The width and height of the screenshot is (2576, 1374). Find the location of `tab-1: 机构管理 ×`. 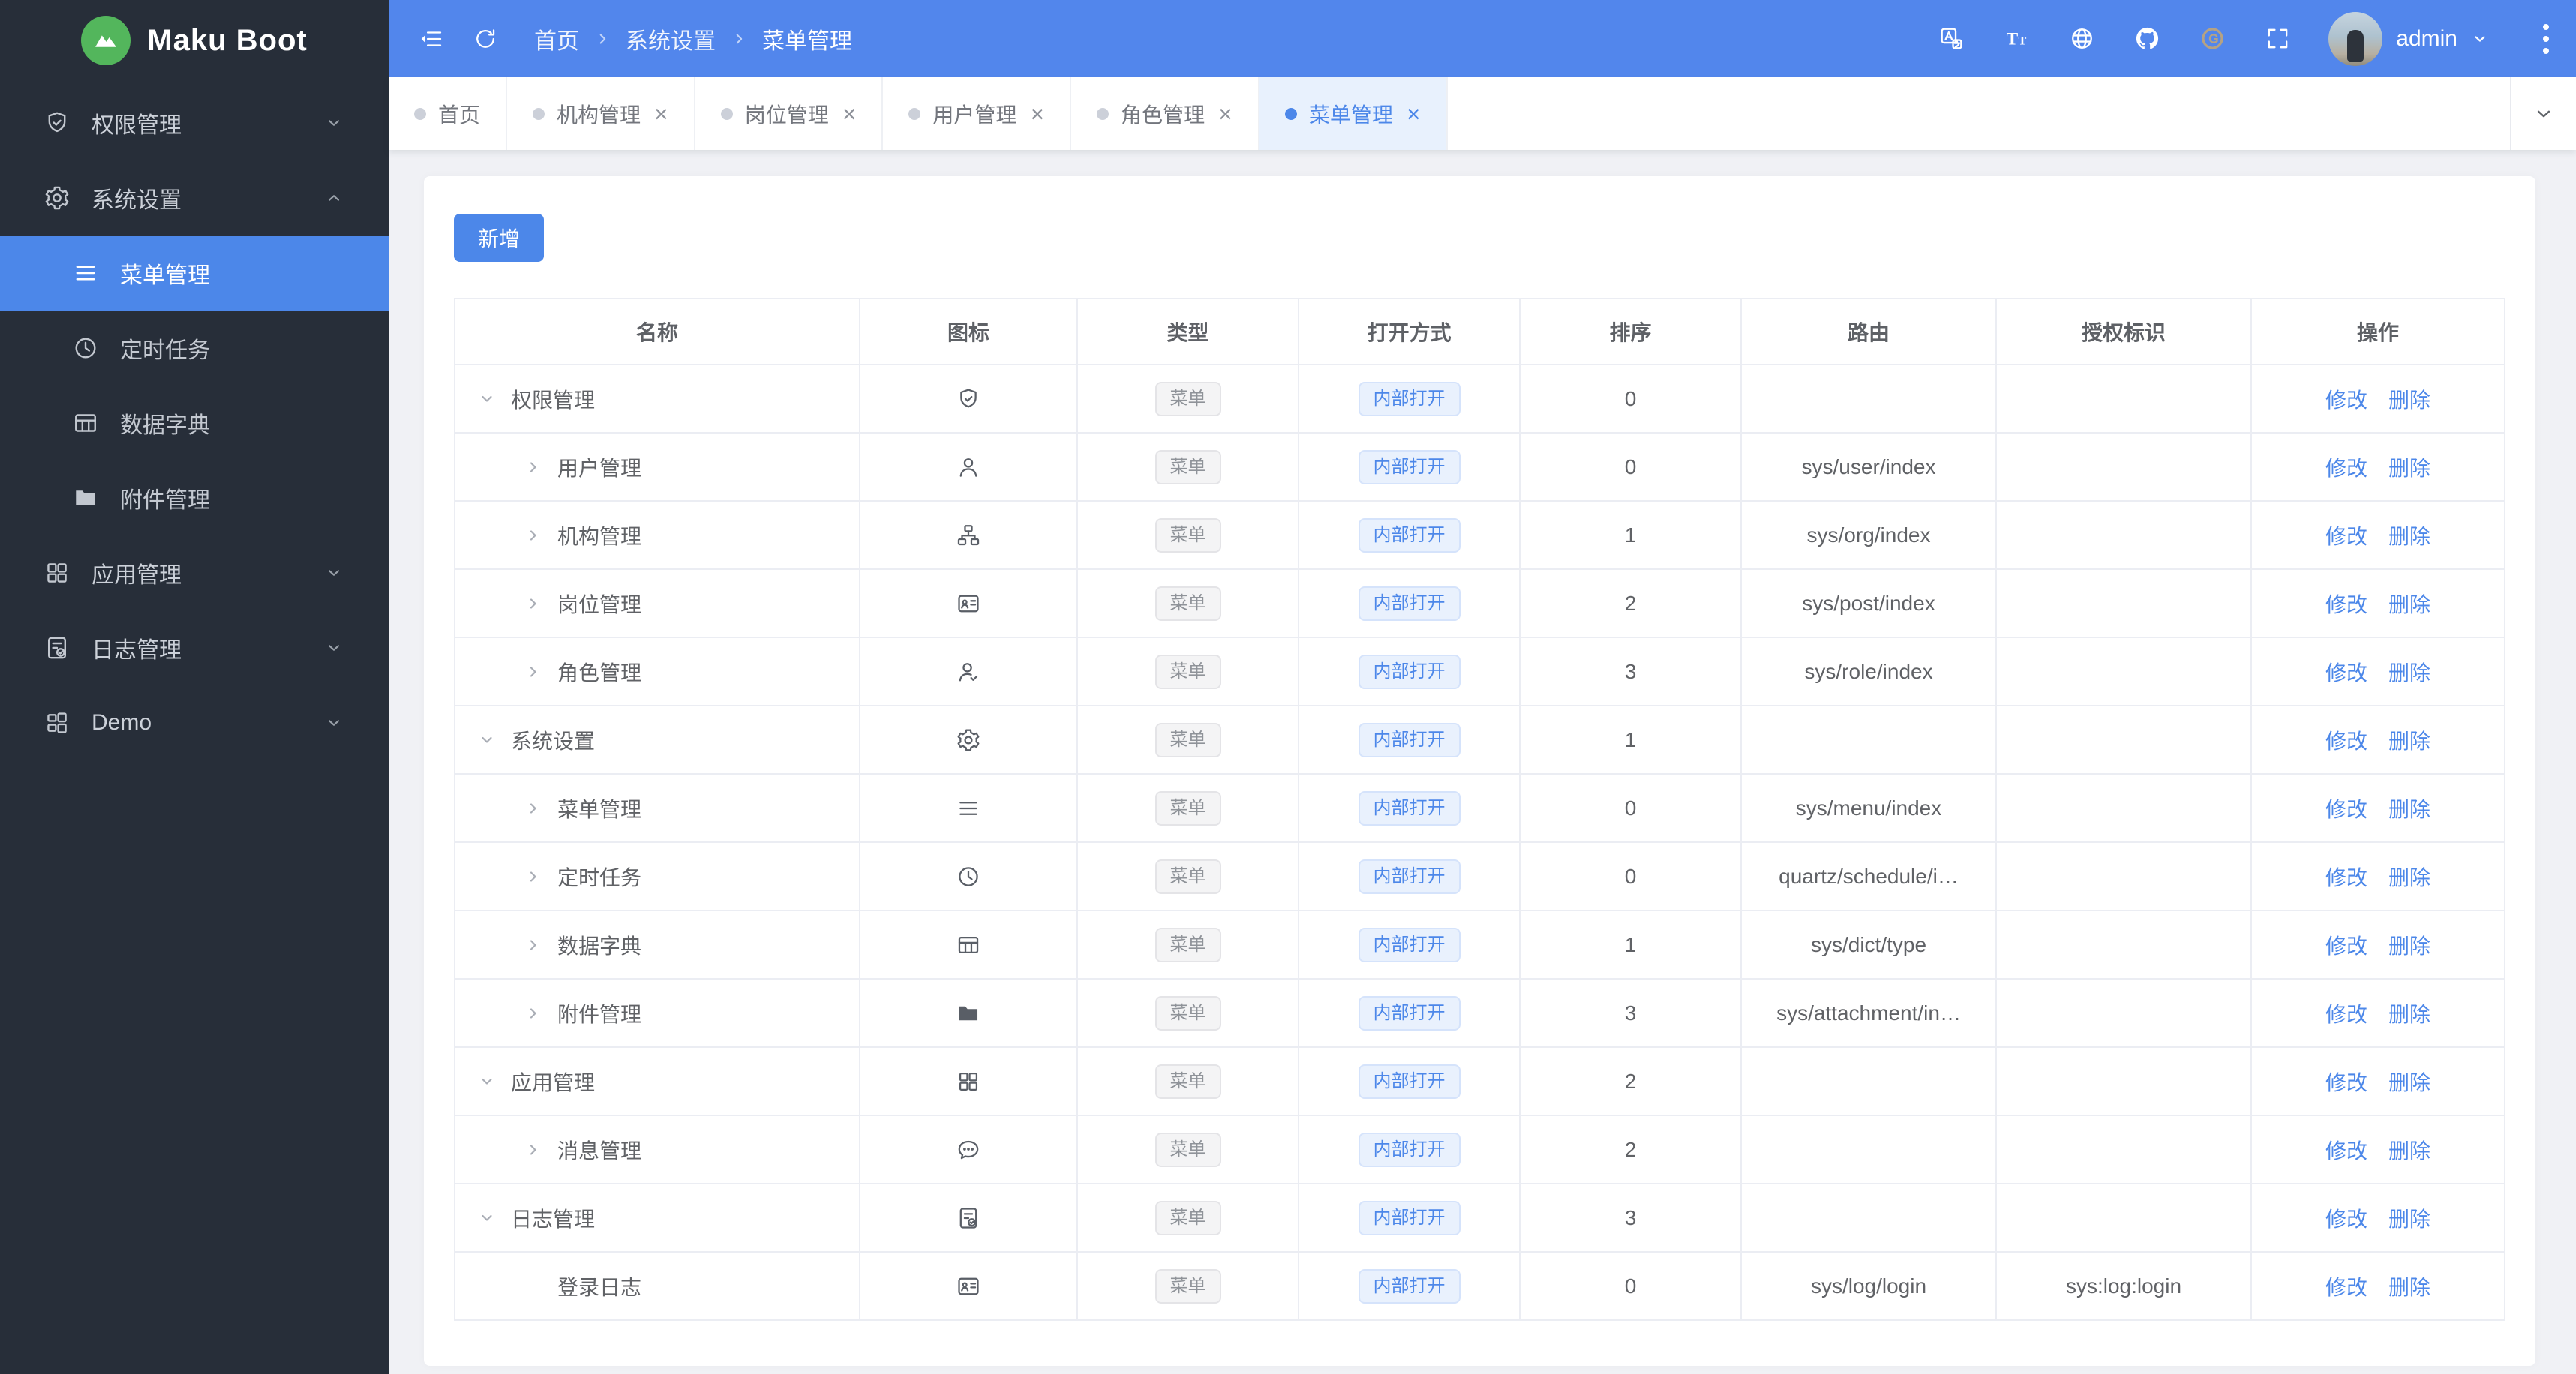

tab-1: 机构管理 × is located at coordinates (601, 113).